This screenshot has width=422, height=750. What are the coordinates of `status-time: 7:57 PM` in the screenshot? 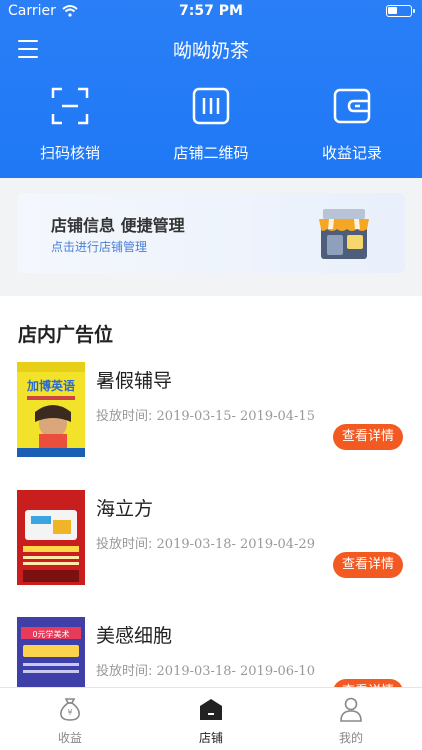 It's located at (211, 11).